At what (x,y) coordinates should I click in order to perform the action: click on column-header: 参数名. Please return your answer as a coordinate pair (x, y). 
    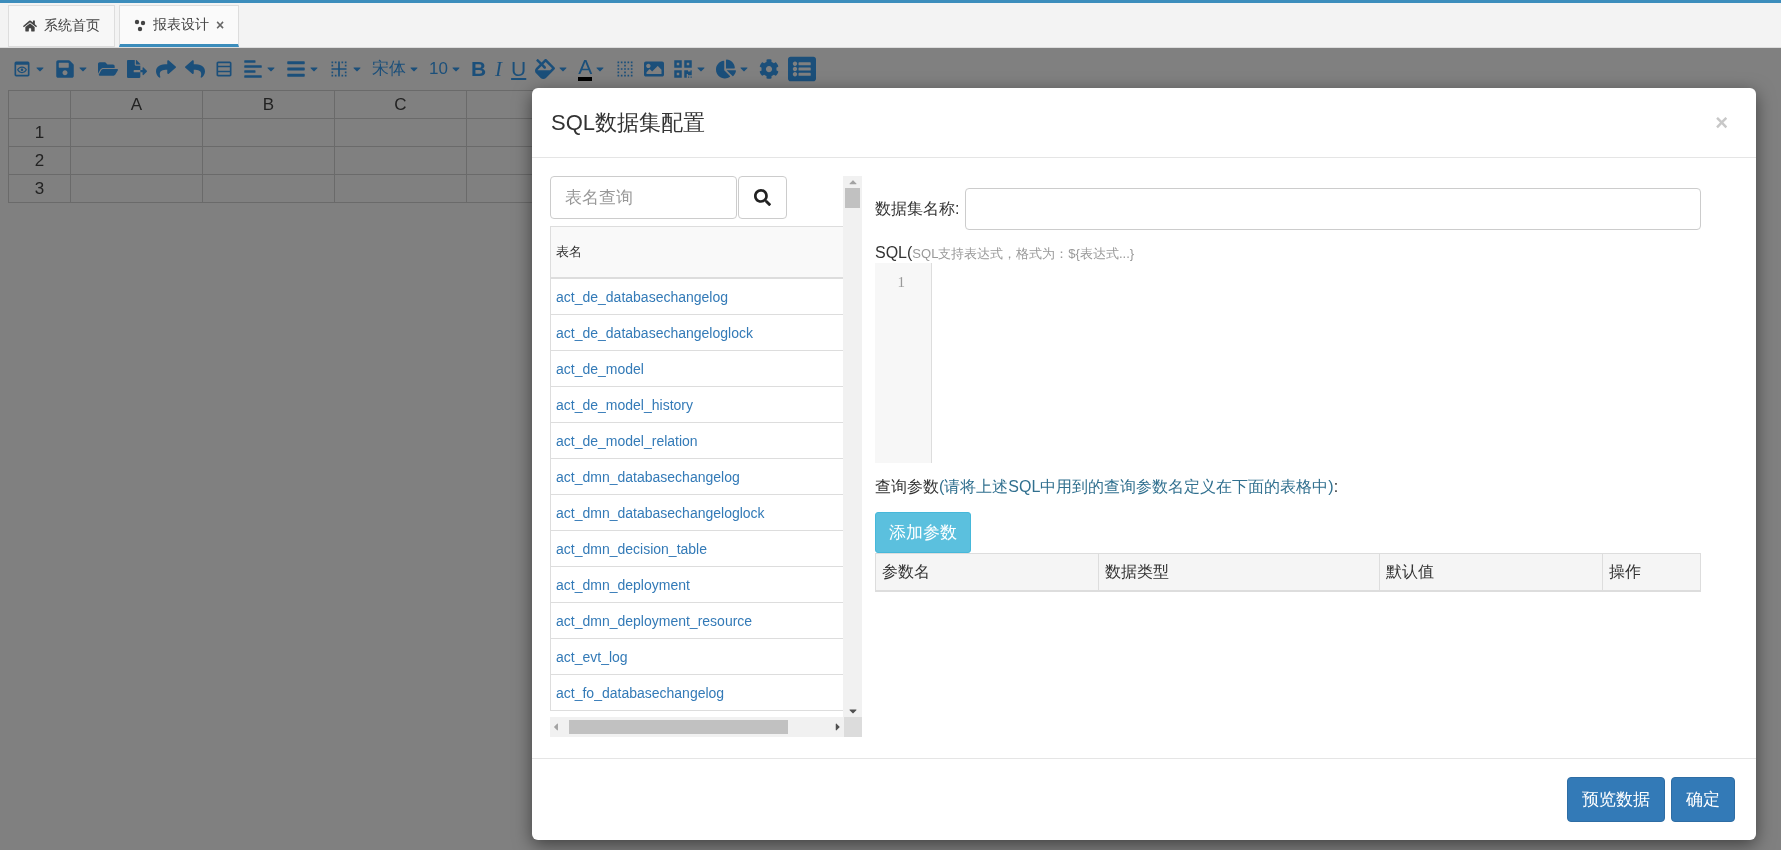
    Looking at the image, I should click on (906, 571).